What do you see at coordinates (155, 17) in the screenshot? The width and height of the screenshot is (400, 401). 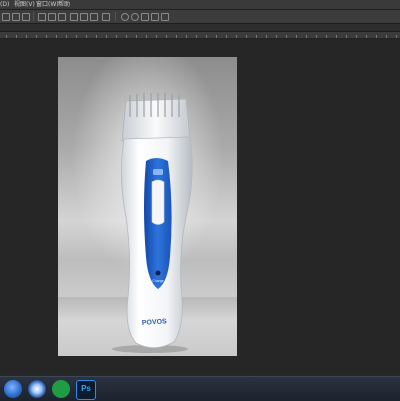 I see `slide-3d-icon` at bounding box center [155, 17].